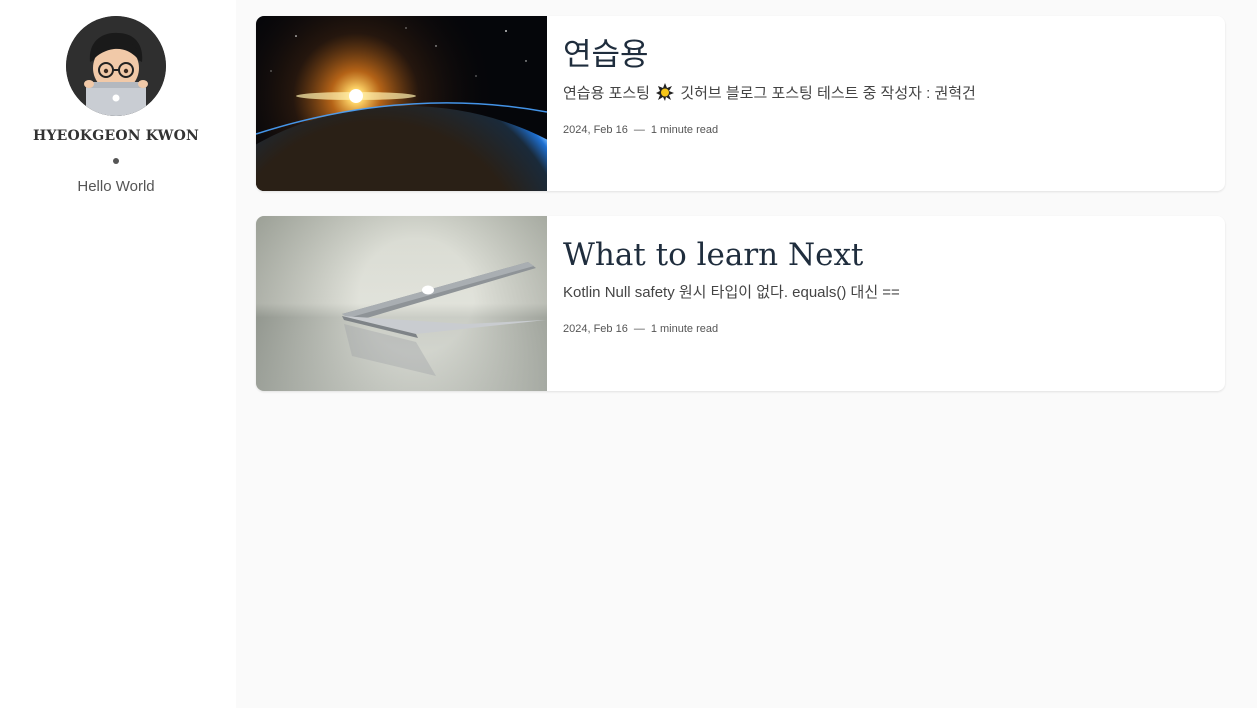  Describe the element at coordinates (606, 93) in the screenshot. I see `post-excerpt-text: 연습용 포스팅` at that location.